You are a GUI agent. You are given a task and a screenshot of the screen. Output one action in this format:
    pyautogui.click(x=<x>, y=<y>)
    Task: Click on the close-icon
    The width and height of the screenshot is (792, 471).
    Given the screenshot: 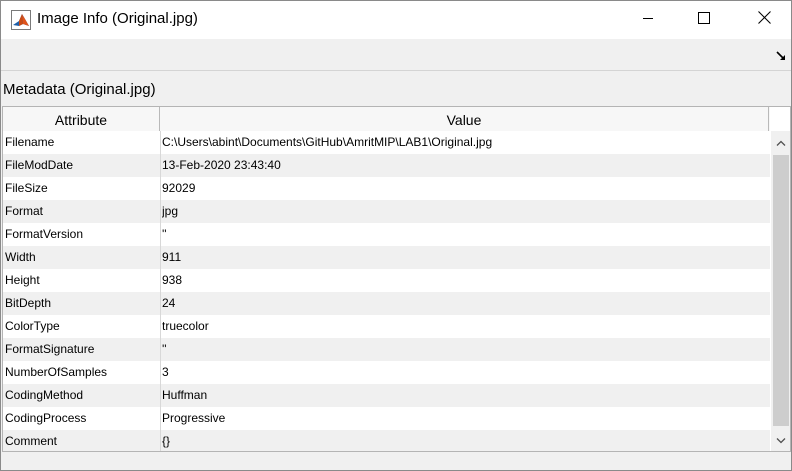 What is the action you would take?
    pyautogui.click(x=764, y=20)
    